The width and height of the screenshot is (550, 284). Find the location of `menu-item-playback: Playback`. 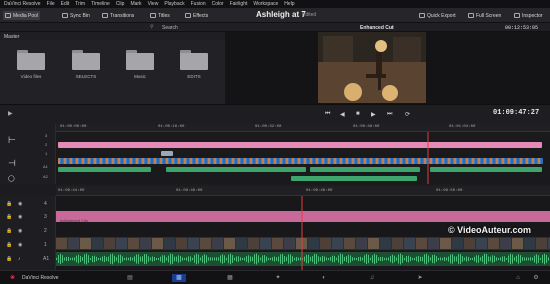

menu-item-playback: Playback is located at coordinates (174, 4).